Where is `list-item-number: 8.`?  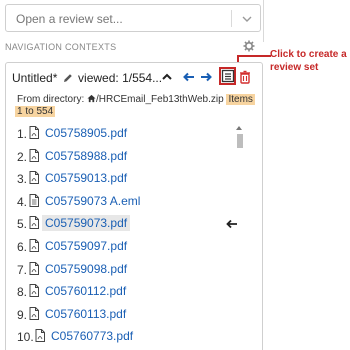 list-item-number: 8. is located at coordinates (22, 292).